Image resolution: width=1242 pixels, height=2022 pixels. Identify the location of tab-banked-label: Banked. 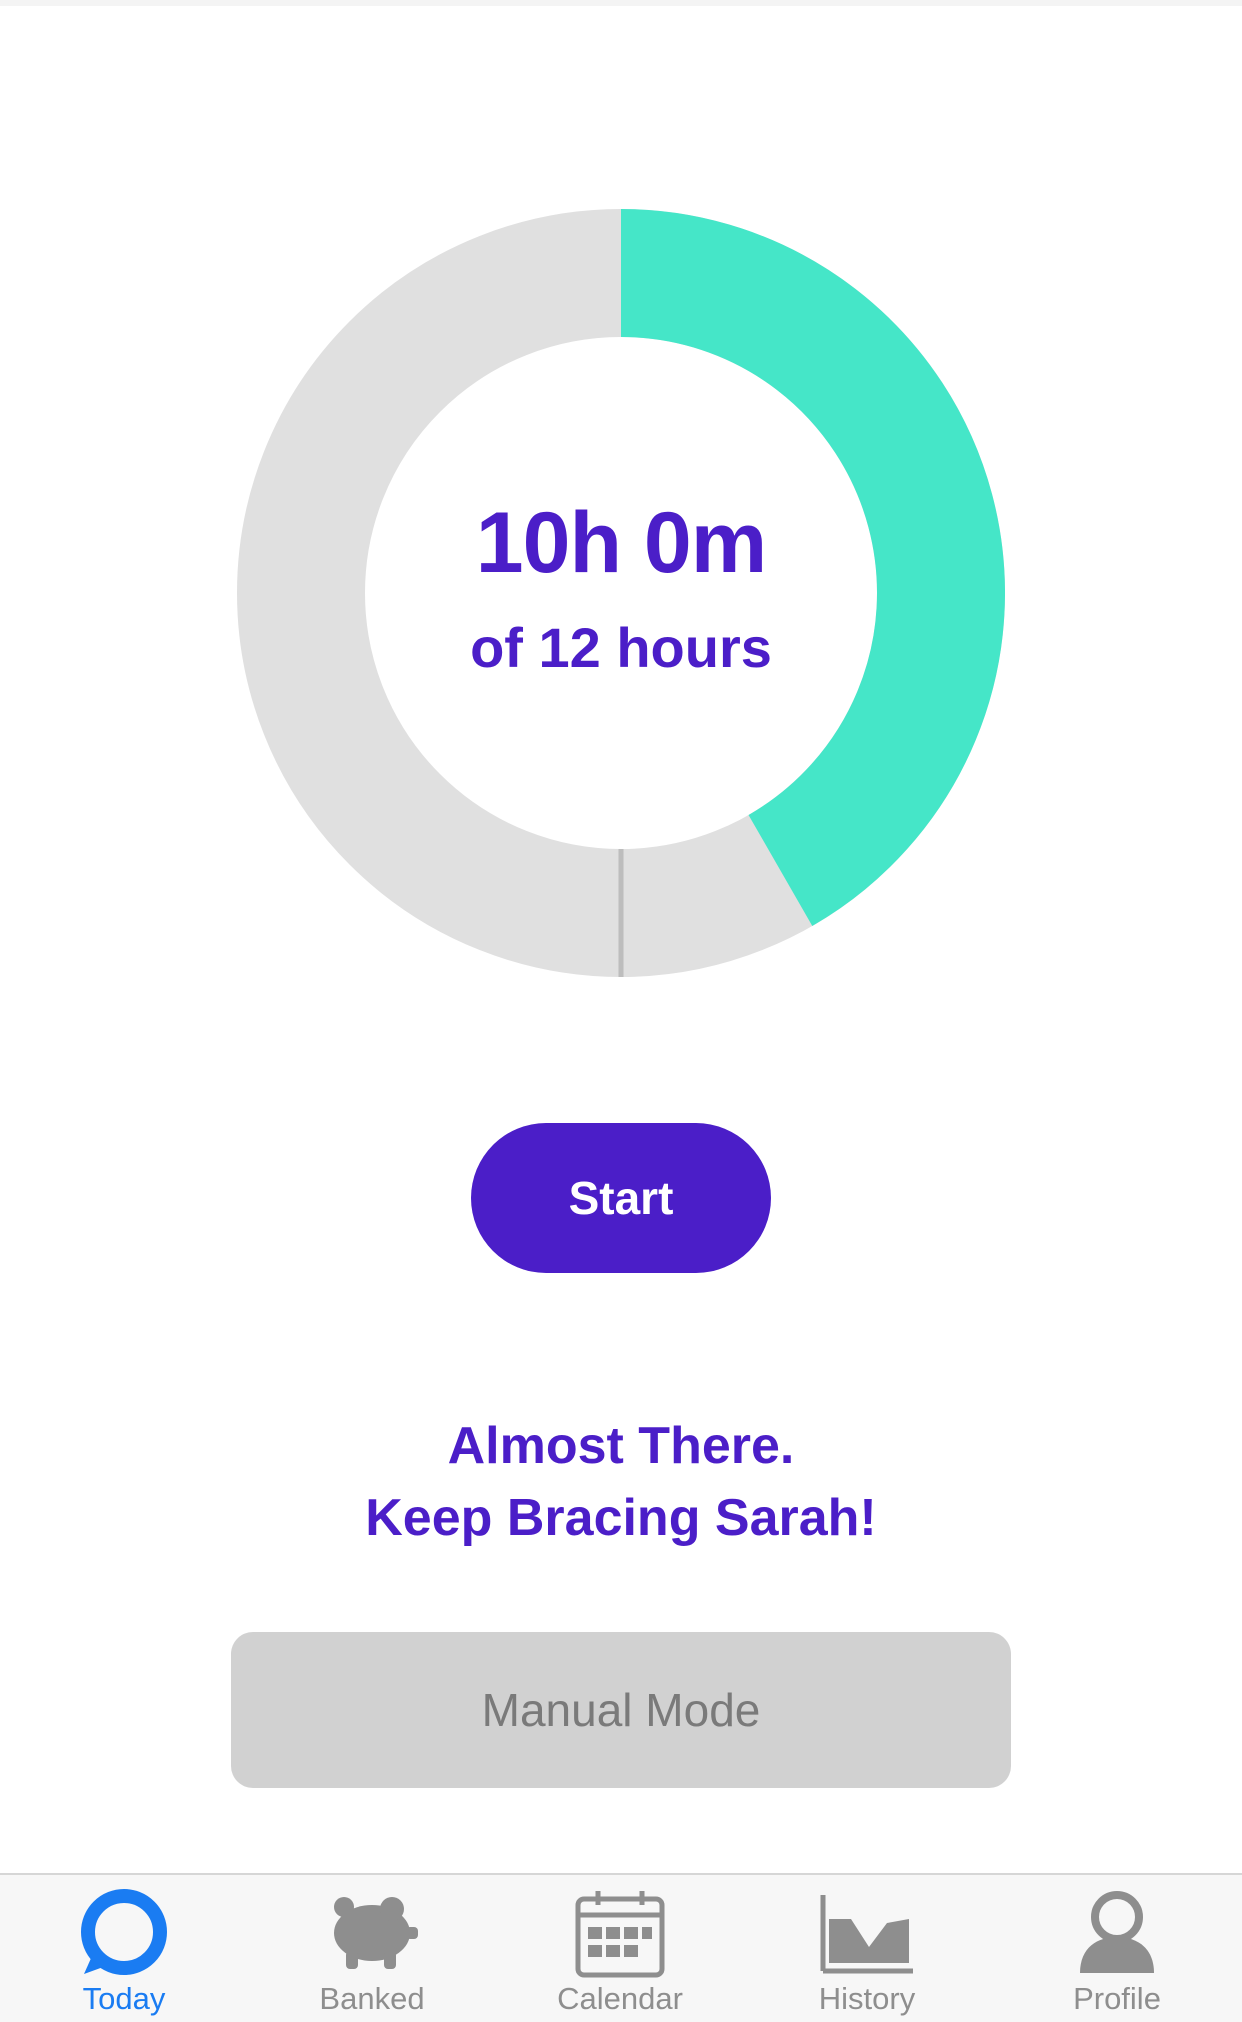
(372, 1998).